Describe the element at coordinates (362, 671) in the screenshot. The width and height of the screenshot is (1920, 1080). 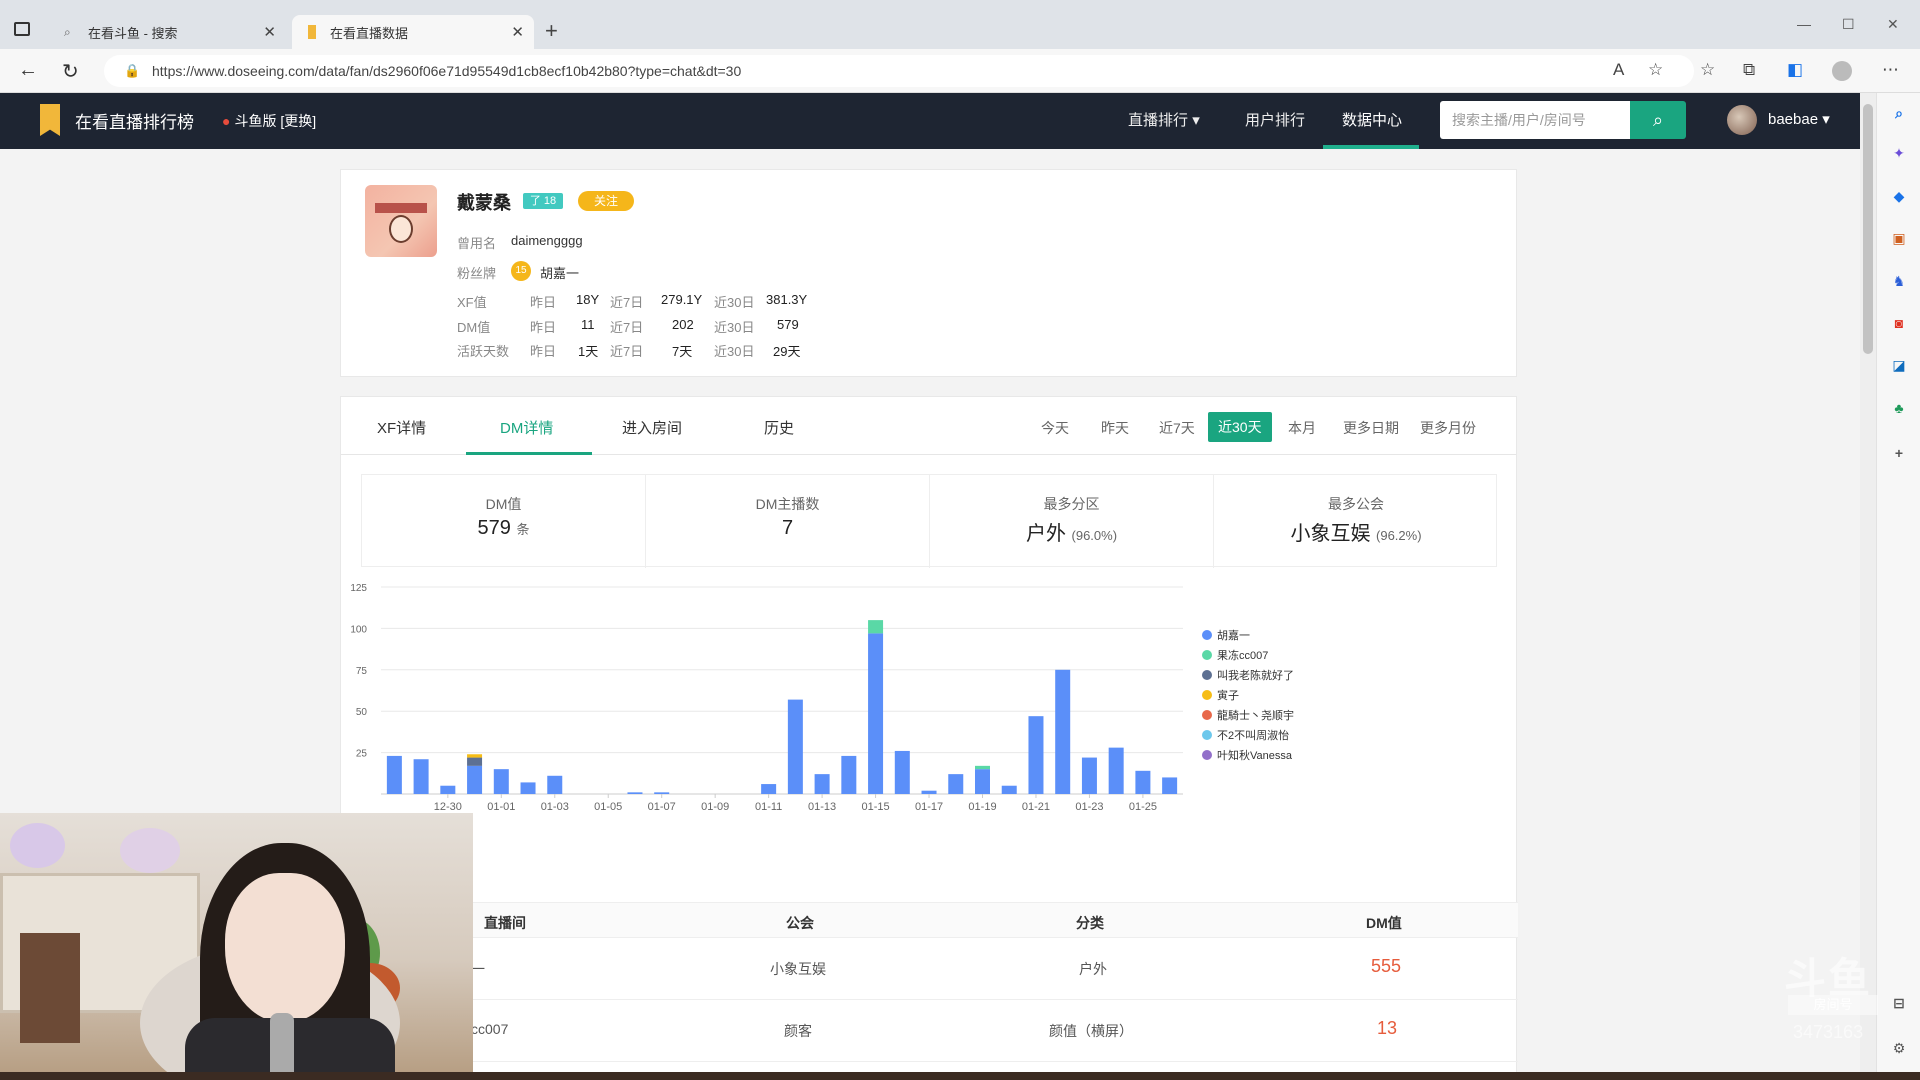
I see `y-tick-label: 75` at that location.